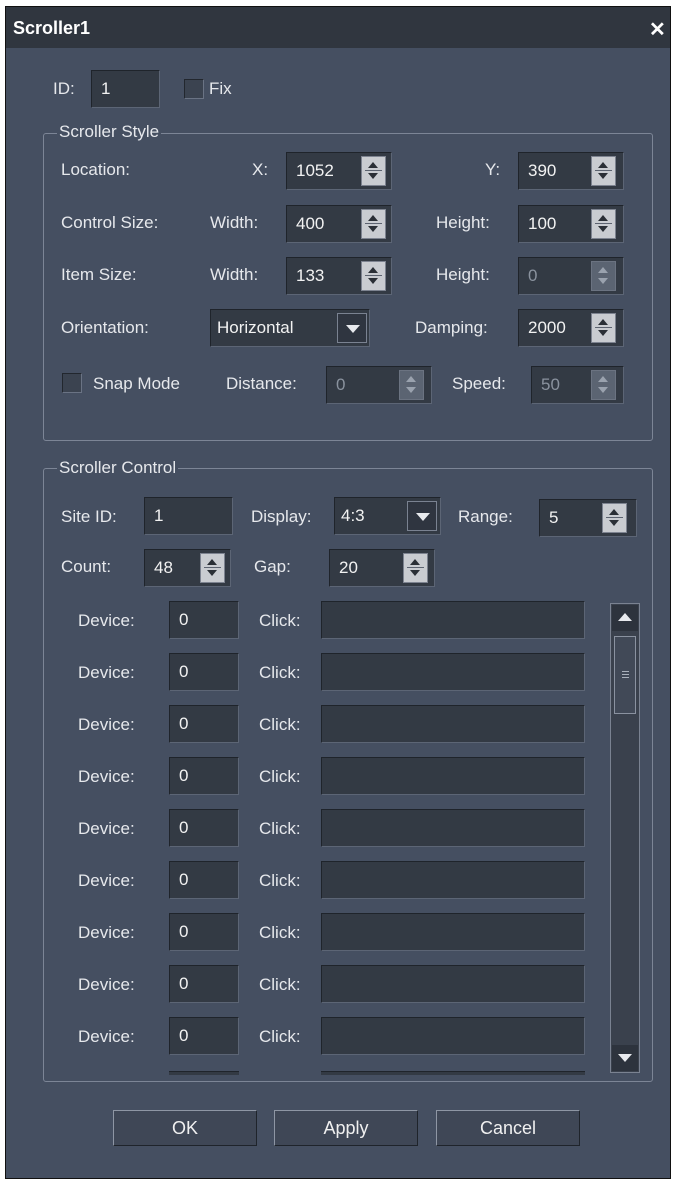  Describe the element at coordinates (338, 27) in the screenshot. I see `title-bar: Scroller1 ✕` at that location.